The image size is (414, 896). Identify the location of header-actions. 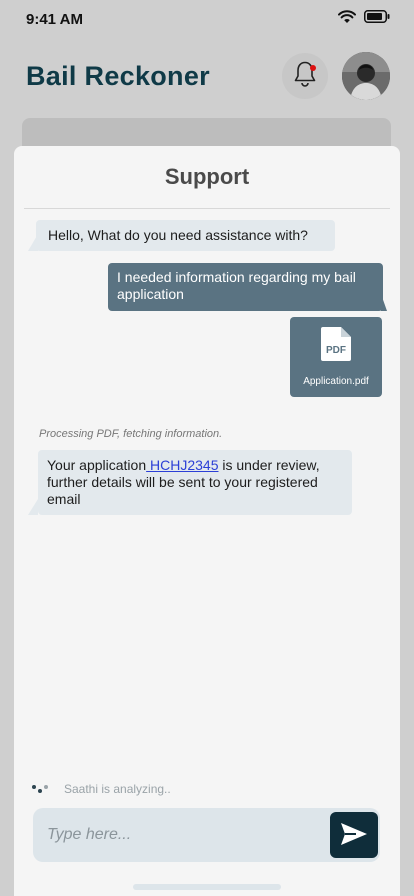
(336, 76).